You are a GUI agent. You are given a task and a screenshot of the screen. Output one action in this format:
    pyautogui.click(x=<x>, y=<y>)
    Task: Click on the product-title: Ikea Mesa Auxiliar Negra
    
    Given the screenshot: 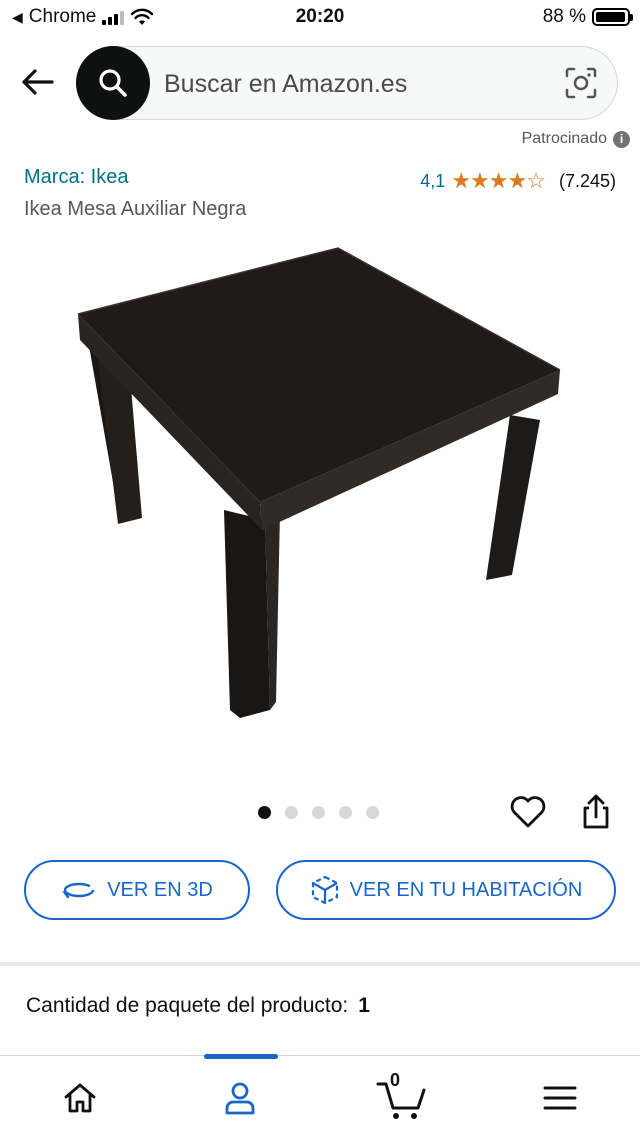 What is the action you would take?
    pyautogui.click(x=135, y=209)
    